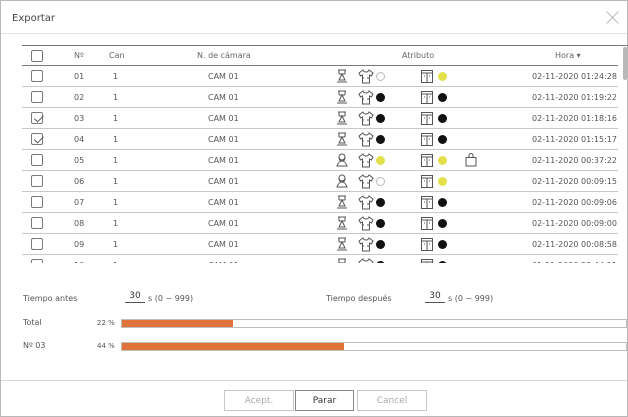 The height and width of the screenshot is (417, 628). Describe the element at coordinates (320, 97) in the screenshot. I see `table-row: 02 1 CAM 01 02-11-2020 01:19:22` at that location.